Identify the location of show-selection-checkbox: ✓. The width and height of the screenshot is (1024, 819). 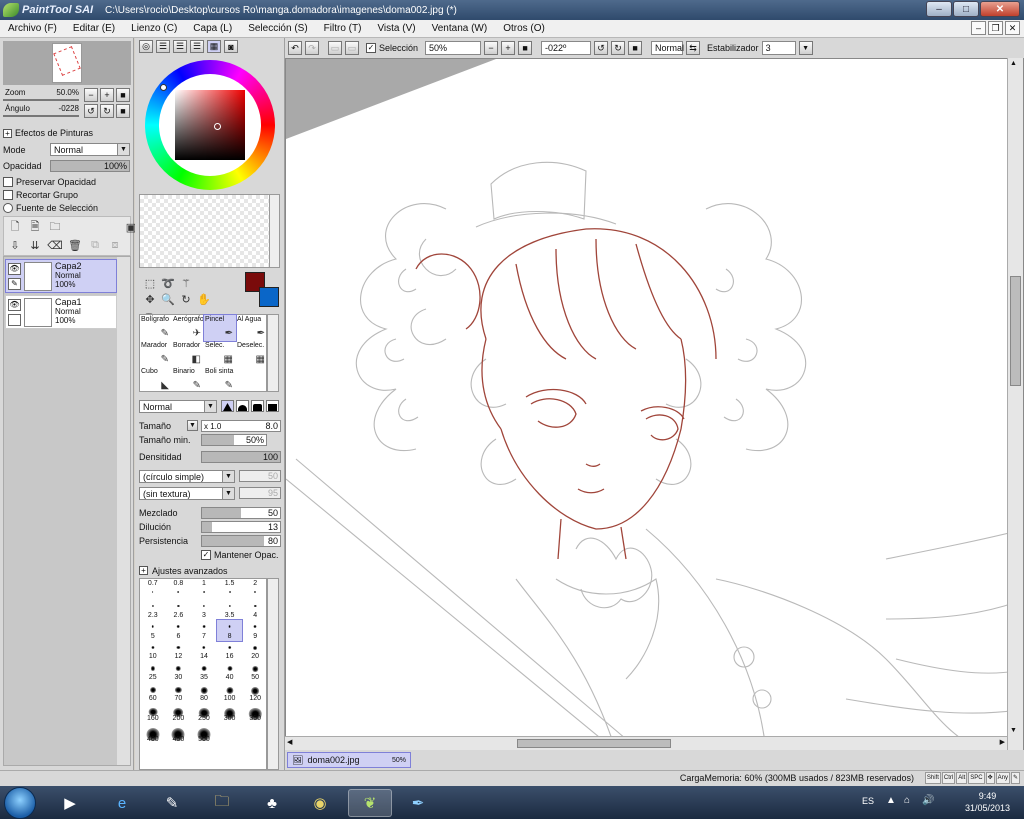
(371, 48).